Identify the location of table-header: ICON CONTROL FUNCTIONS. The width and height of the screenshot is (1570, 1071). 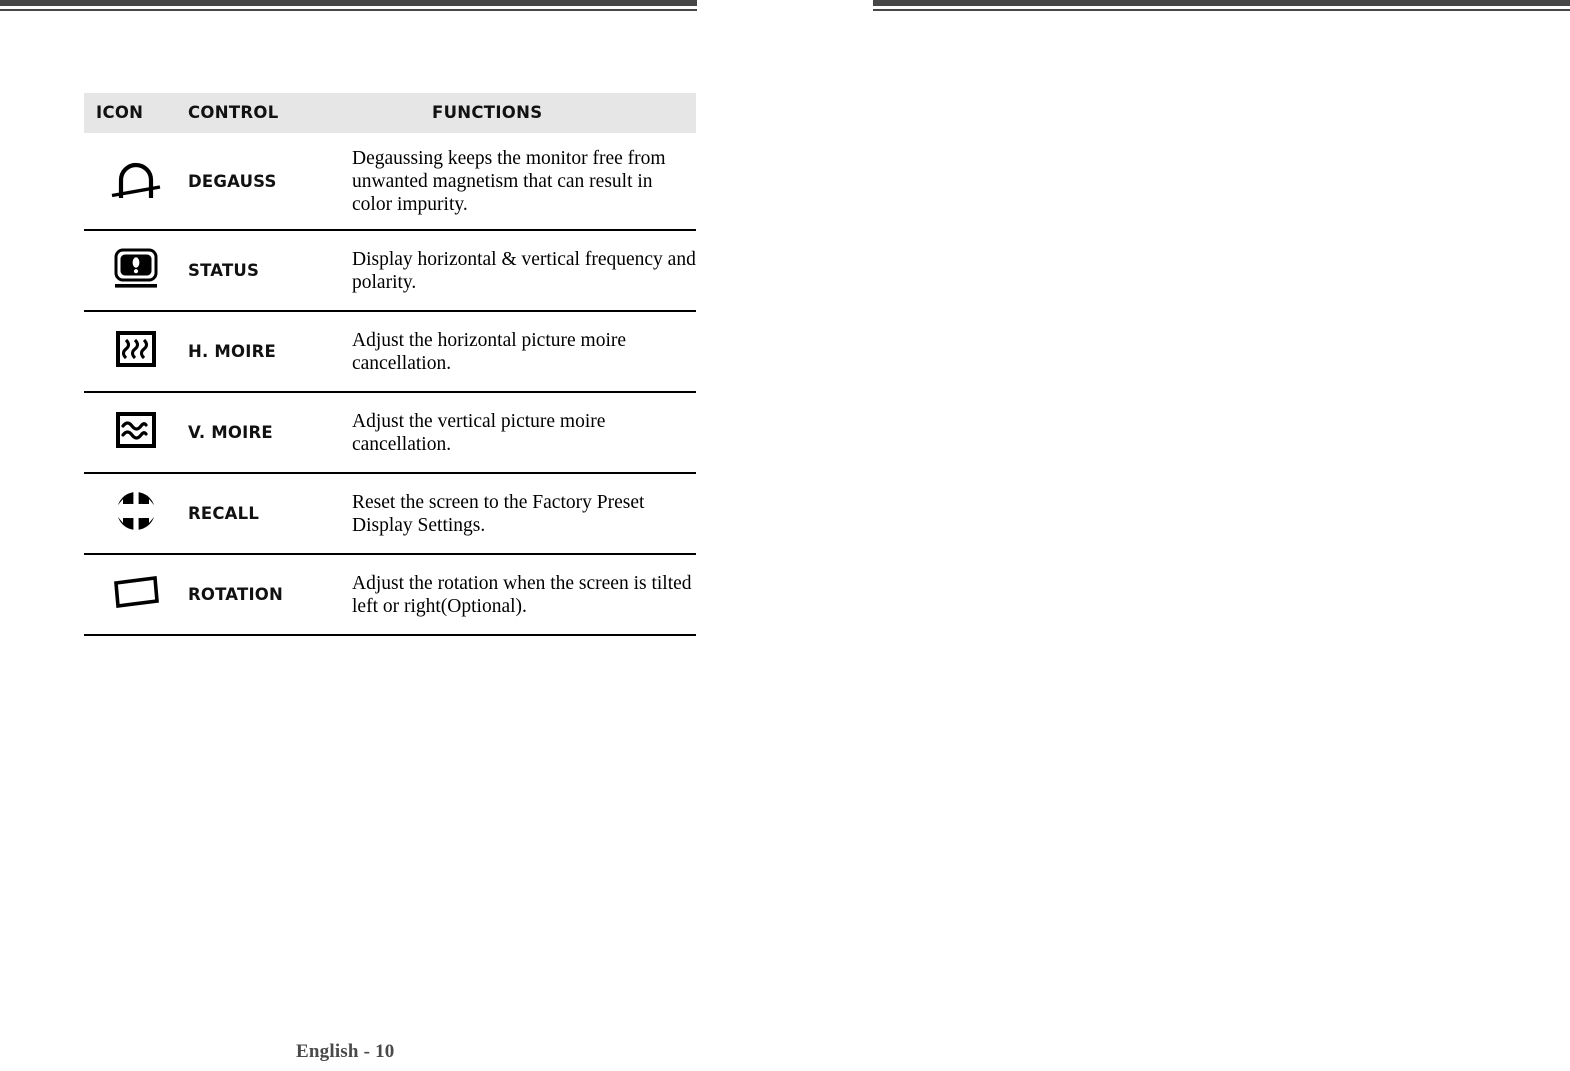
(390, 113).